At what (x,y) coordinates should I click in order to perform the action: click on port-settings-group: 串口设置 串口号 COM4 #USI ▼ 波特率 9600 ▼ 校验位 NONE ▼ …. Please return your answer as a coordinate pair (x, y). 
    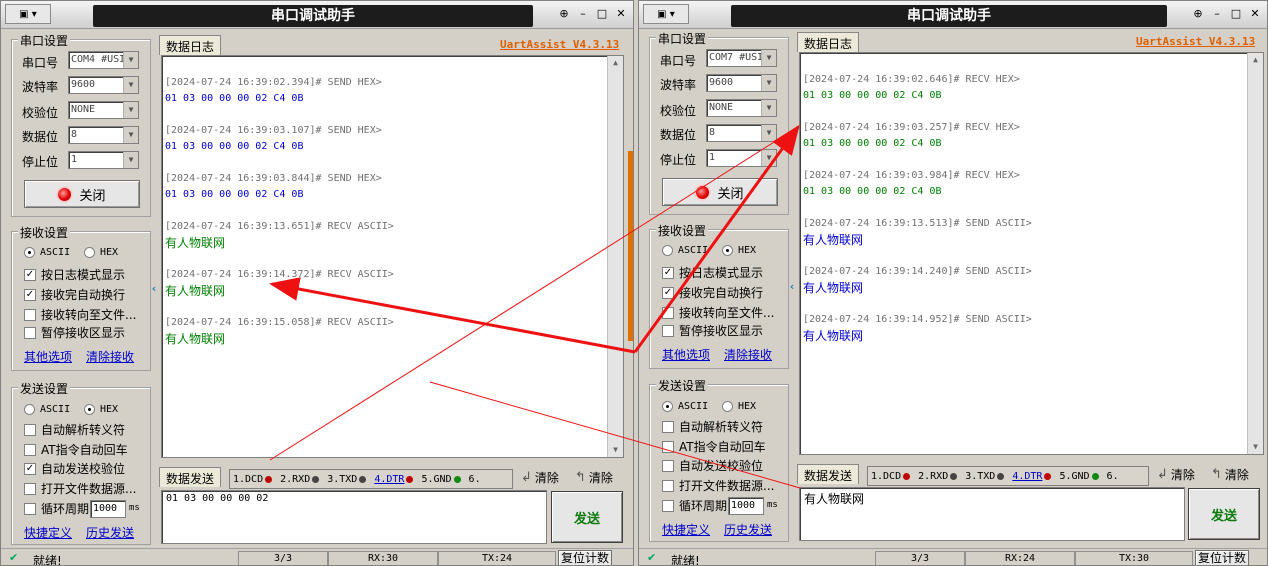
    Looking at the image, I should click on (81, 124).